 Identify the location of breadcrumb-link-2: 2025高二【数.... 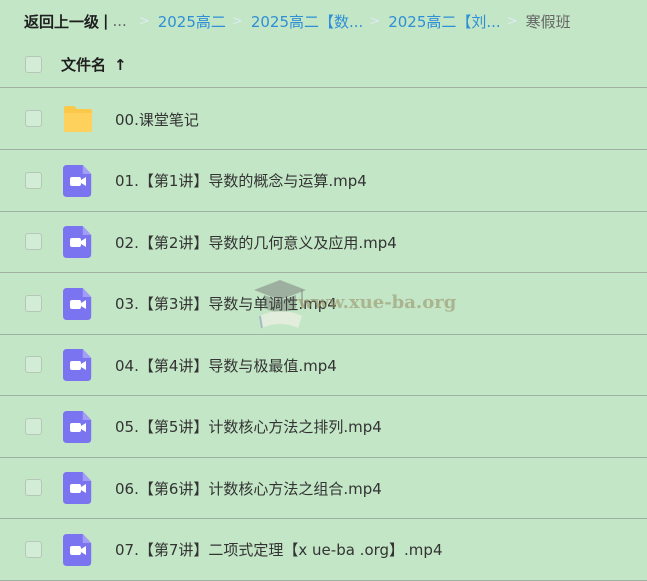
(307, 21).